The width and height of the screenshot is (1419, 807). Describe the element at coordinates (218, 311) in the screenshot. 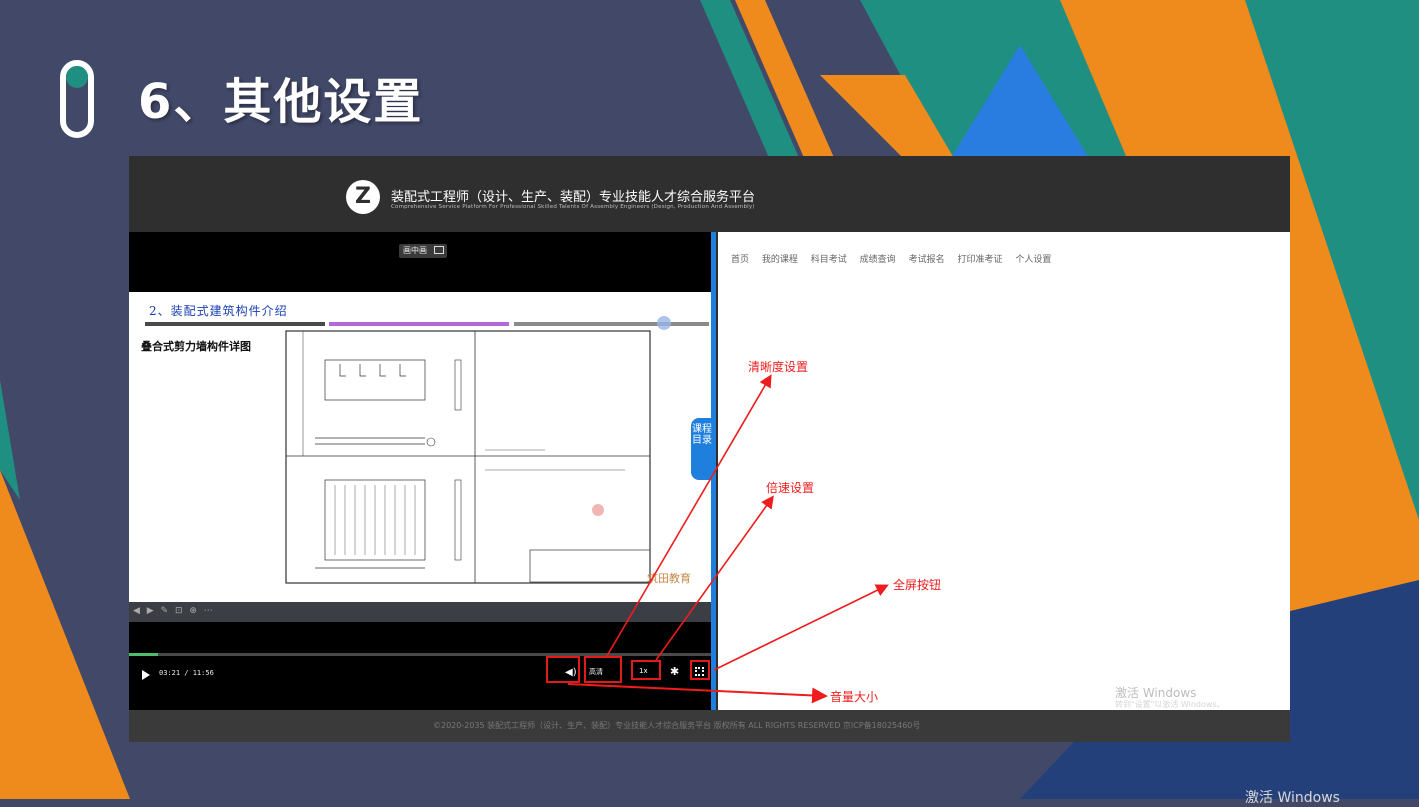

I see `lecture-heading: 2、装配式建筑构件介绍` at that location.